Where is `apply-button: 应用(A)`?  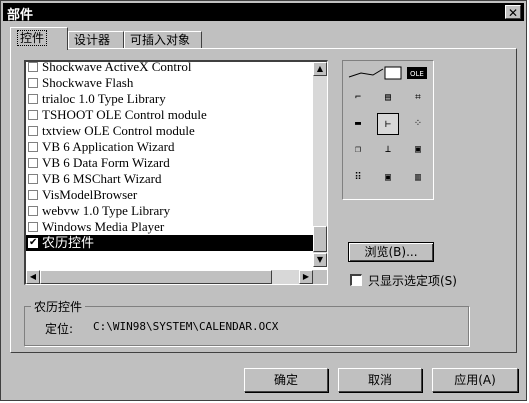
apply-button: 应用(A) is located at coordinates (475, 380).